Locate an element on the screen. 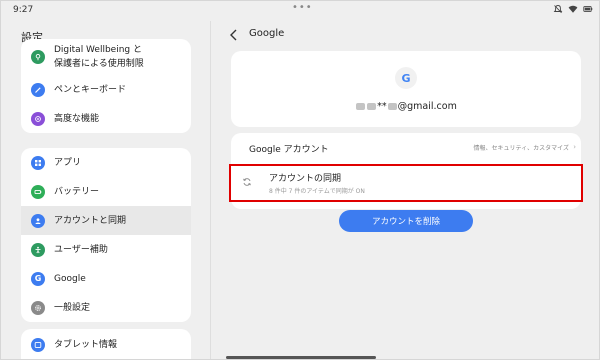 The image size is (600, 360). account-sync-desc: 8 件中 7 件のアイテムで同期が ON is located at coordinates (317, 191).